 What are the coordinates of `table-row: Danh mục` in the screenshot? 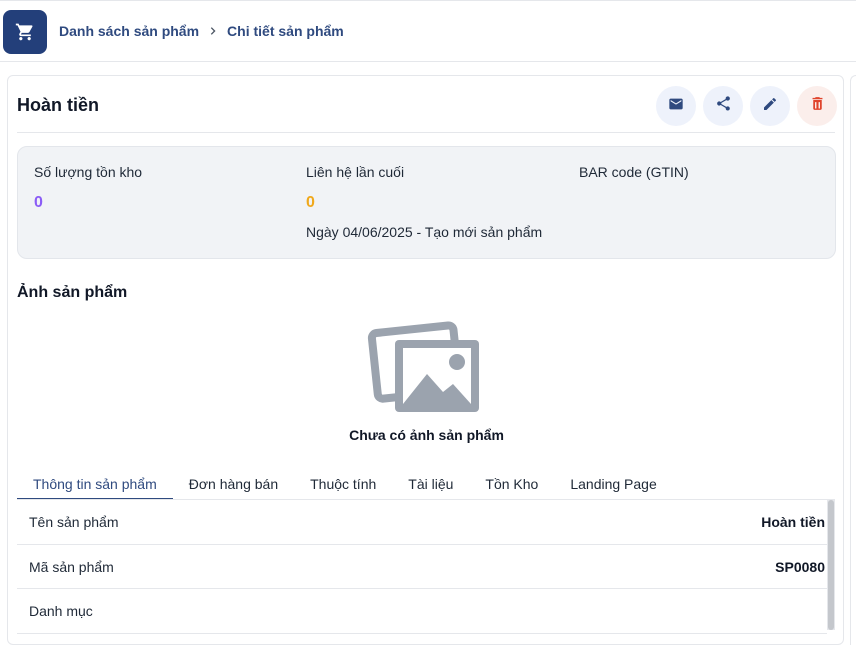 It's located at (422, 611).